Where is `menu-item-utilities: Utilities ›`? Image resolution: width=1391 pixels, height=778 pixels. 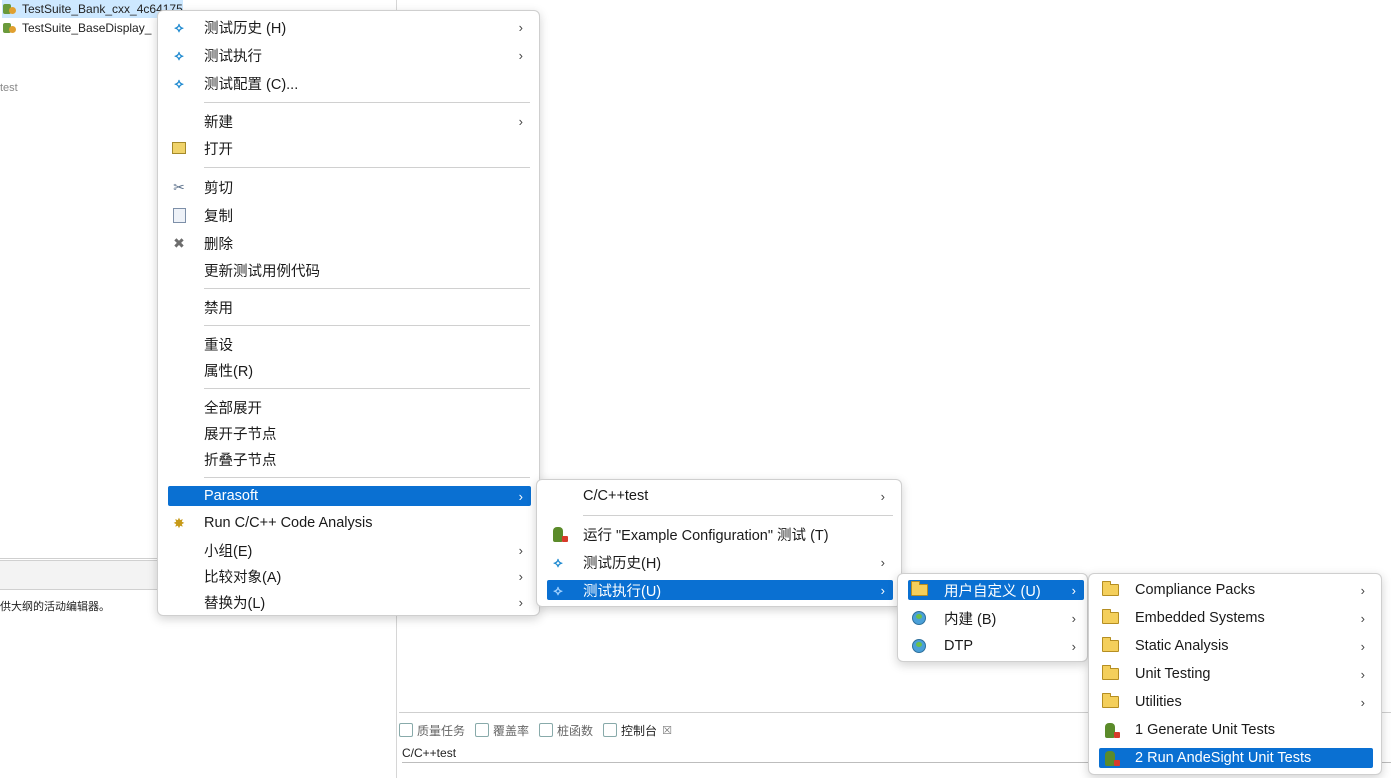
menu-item-utilities: Utilities › is located at coordinates (1236, 702).